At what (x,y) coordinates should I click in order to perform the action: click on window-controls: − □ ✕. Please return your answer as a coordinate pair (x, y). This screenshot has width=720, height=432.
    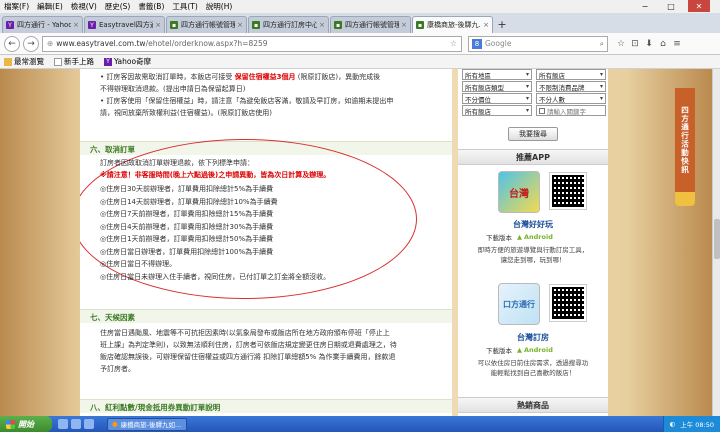
    Looking at the image, I should click on (677, 6).